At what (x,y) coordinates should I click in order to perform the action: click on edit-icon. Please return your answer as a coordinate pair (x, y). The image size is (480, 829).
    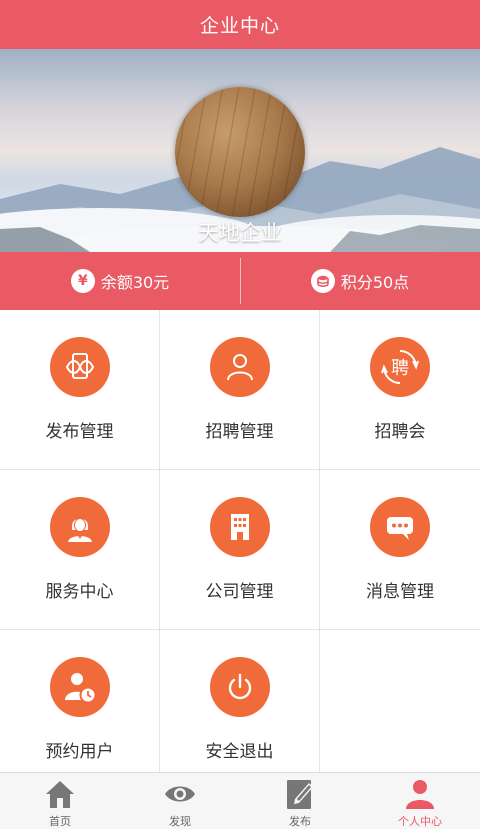
    Looking at the image, I should click on (300, 794).